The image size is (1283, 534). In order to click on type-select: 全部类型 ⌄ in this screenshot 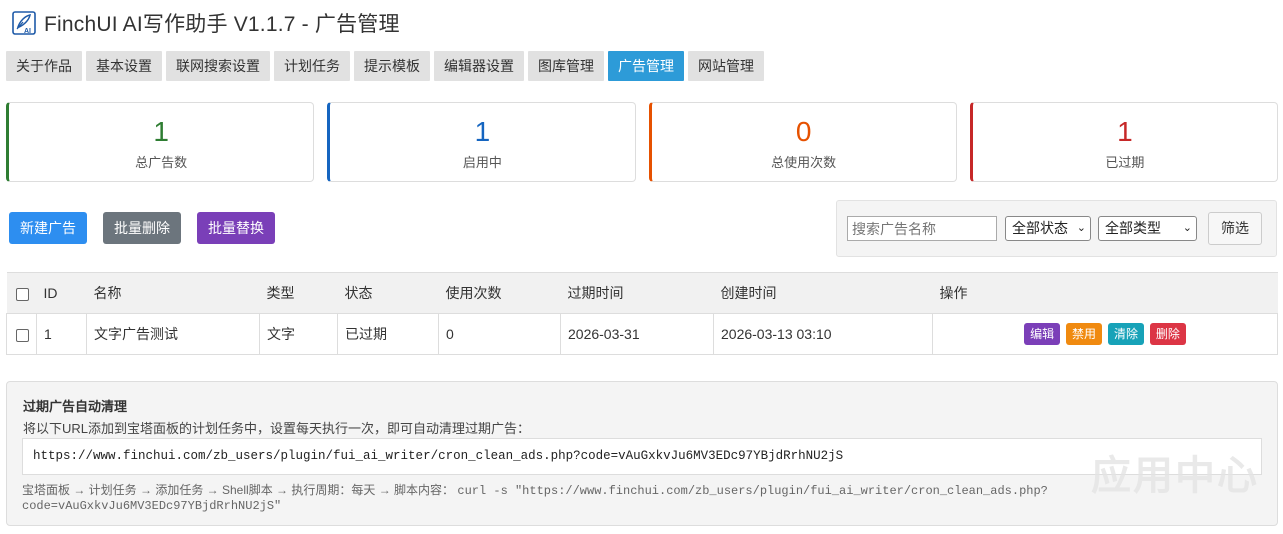, I will do `click(1147, 228)`.